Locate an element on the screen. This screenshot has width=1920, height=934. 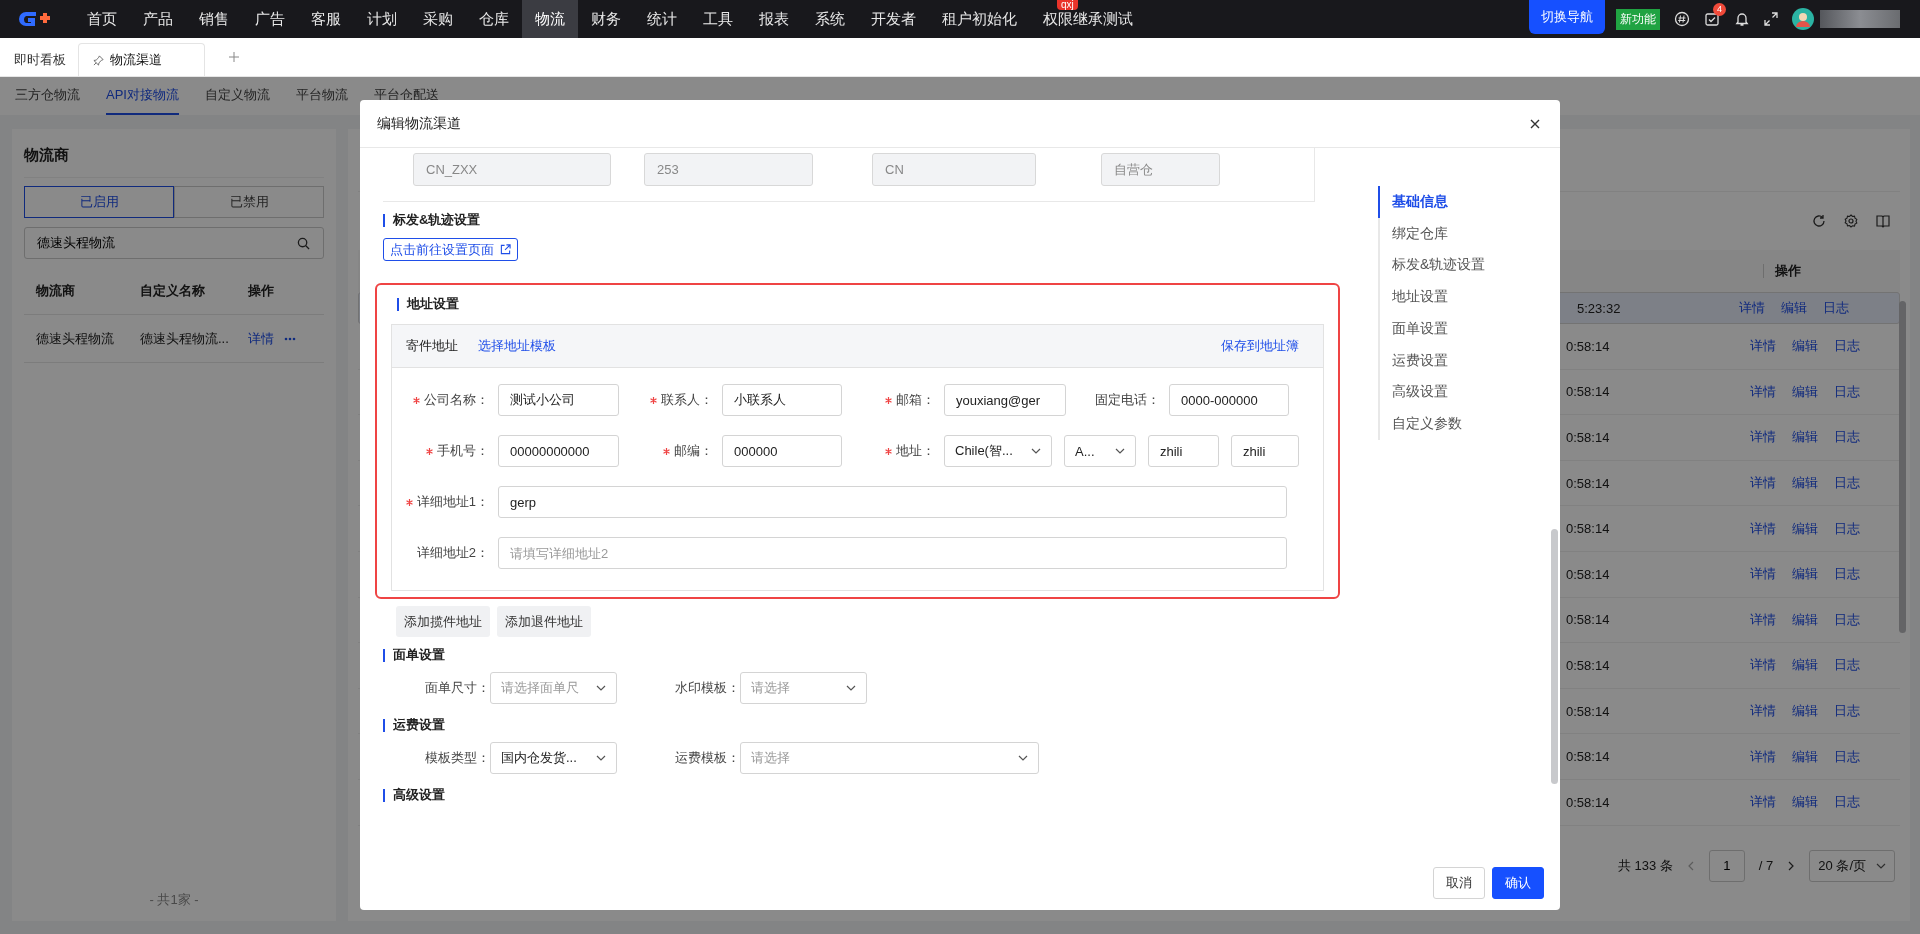
nav-menu-item: 租户初始化 is located at coordinates (979, 19).